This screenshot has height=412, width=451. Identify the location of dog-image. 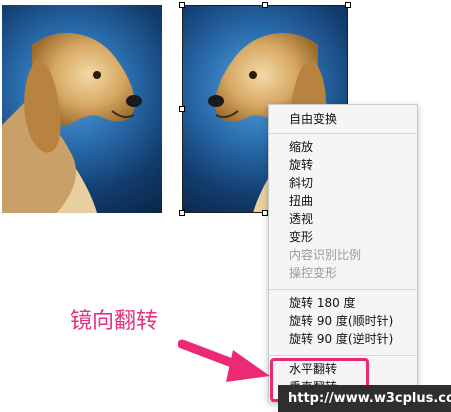
(72, 123).